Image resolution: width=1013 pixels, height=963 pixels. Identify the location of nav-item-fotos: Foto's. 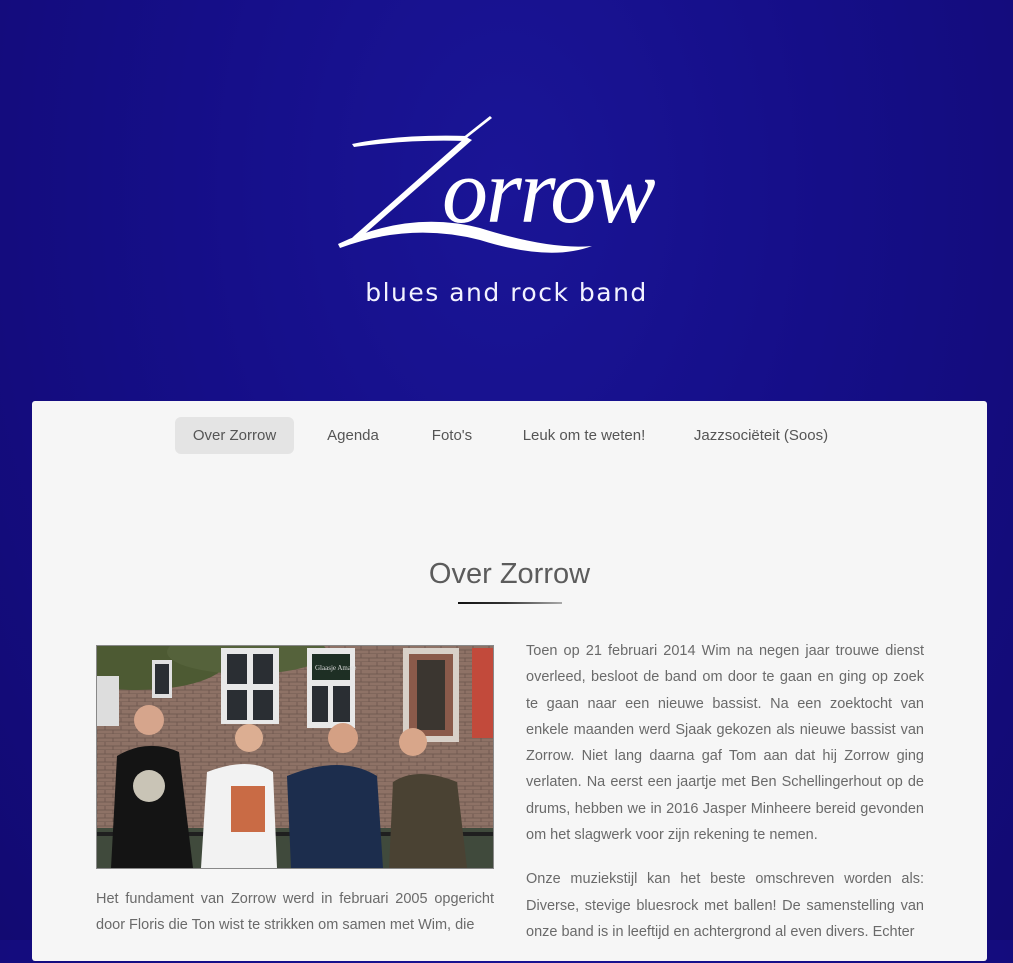
(452, 435).